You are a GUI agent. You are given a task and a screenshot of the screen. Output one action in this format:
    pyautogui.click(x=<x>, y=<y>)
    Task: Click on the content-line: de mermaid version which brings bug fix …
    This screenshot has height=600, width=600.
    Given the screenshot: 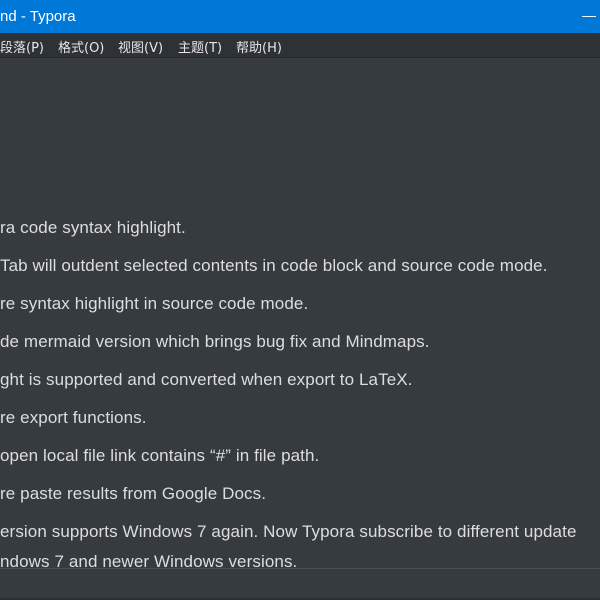 What is the action you would take?
    pyautogui.click(x=215, y=341)
    